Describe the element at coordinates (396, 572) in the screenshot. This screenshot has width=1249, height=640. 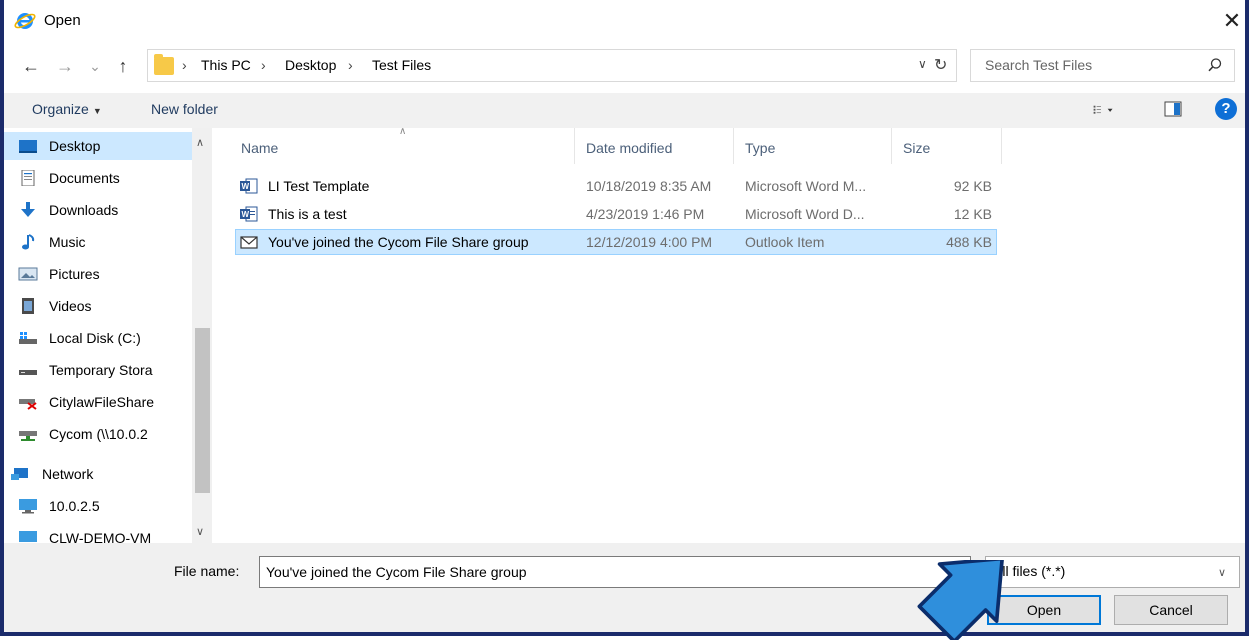
I see `file-name-value: You've joined the Cycom File Share group` at that location.